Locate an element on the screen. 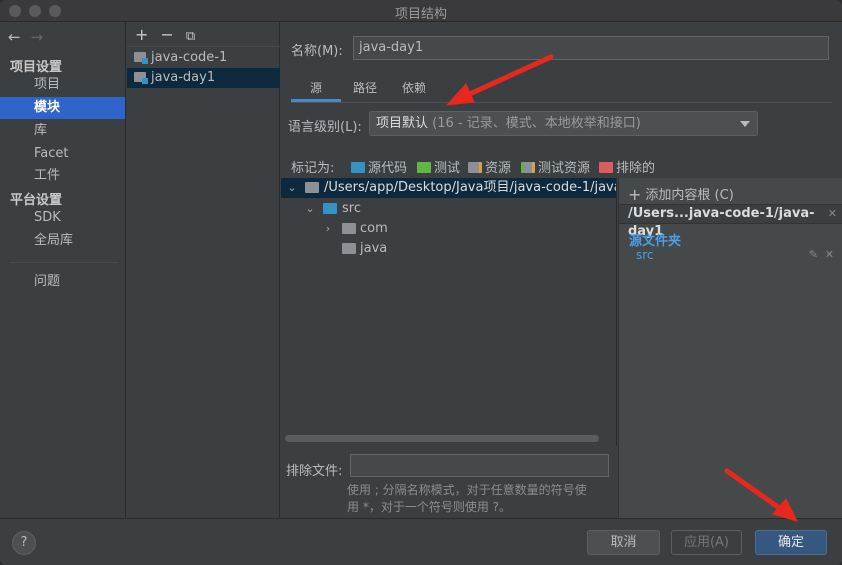  dropdown-arrow-icon is located at coordinates (745, 124).